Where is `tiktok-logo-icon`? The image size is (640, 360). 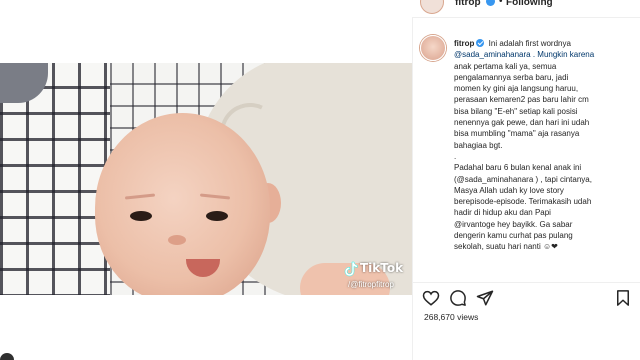
tiktok-logo-icon is located at coordinates (351, 269).